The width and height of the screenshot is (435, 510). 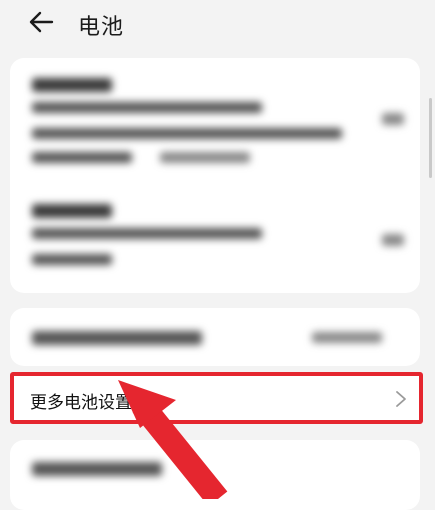 I want to click on scrollbar, so click(x=430, y=138).